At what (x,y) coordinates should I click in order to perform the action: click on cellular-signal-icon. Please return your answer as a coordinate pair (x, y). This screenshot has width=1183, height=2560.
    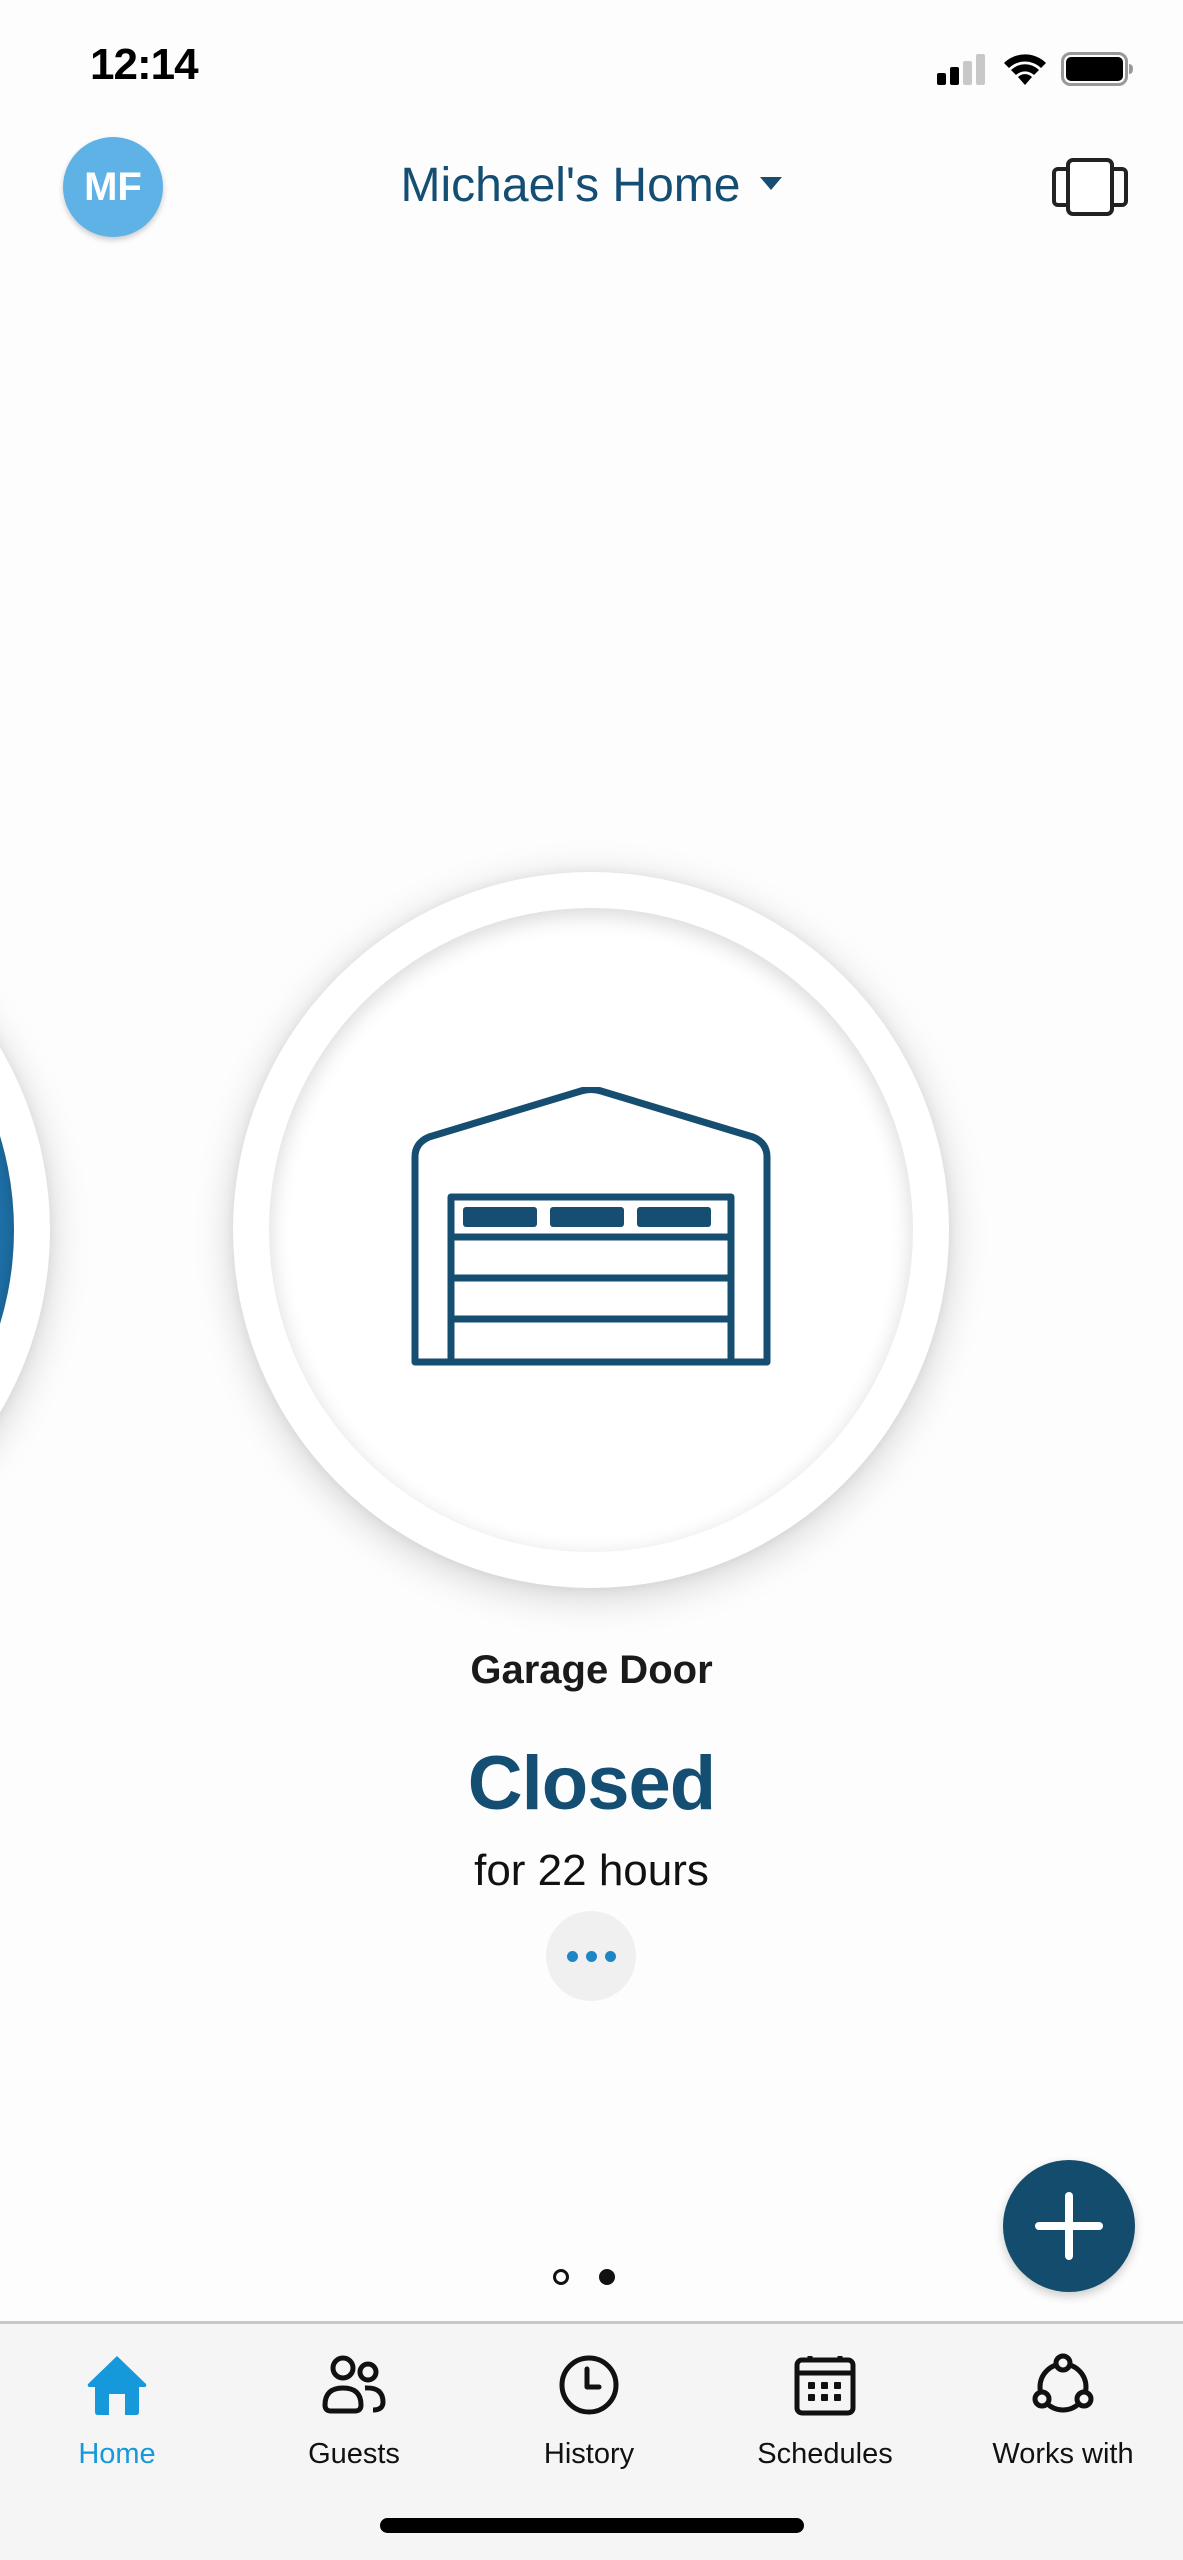
    Looking at the image, I should click on (961, 69).